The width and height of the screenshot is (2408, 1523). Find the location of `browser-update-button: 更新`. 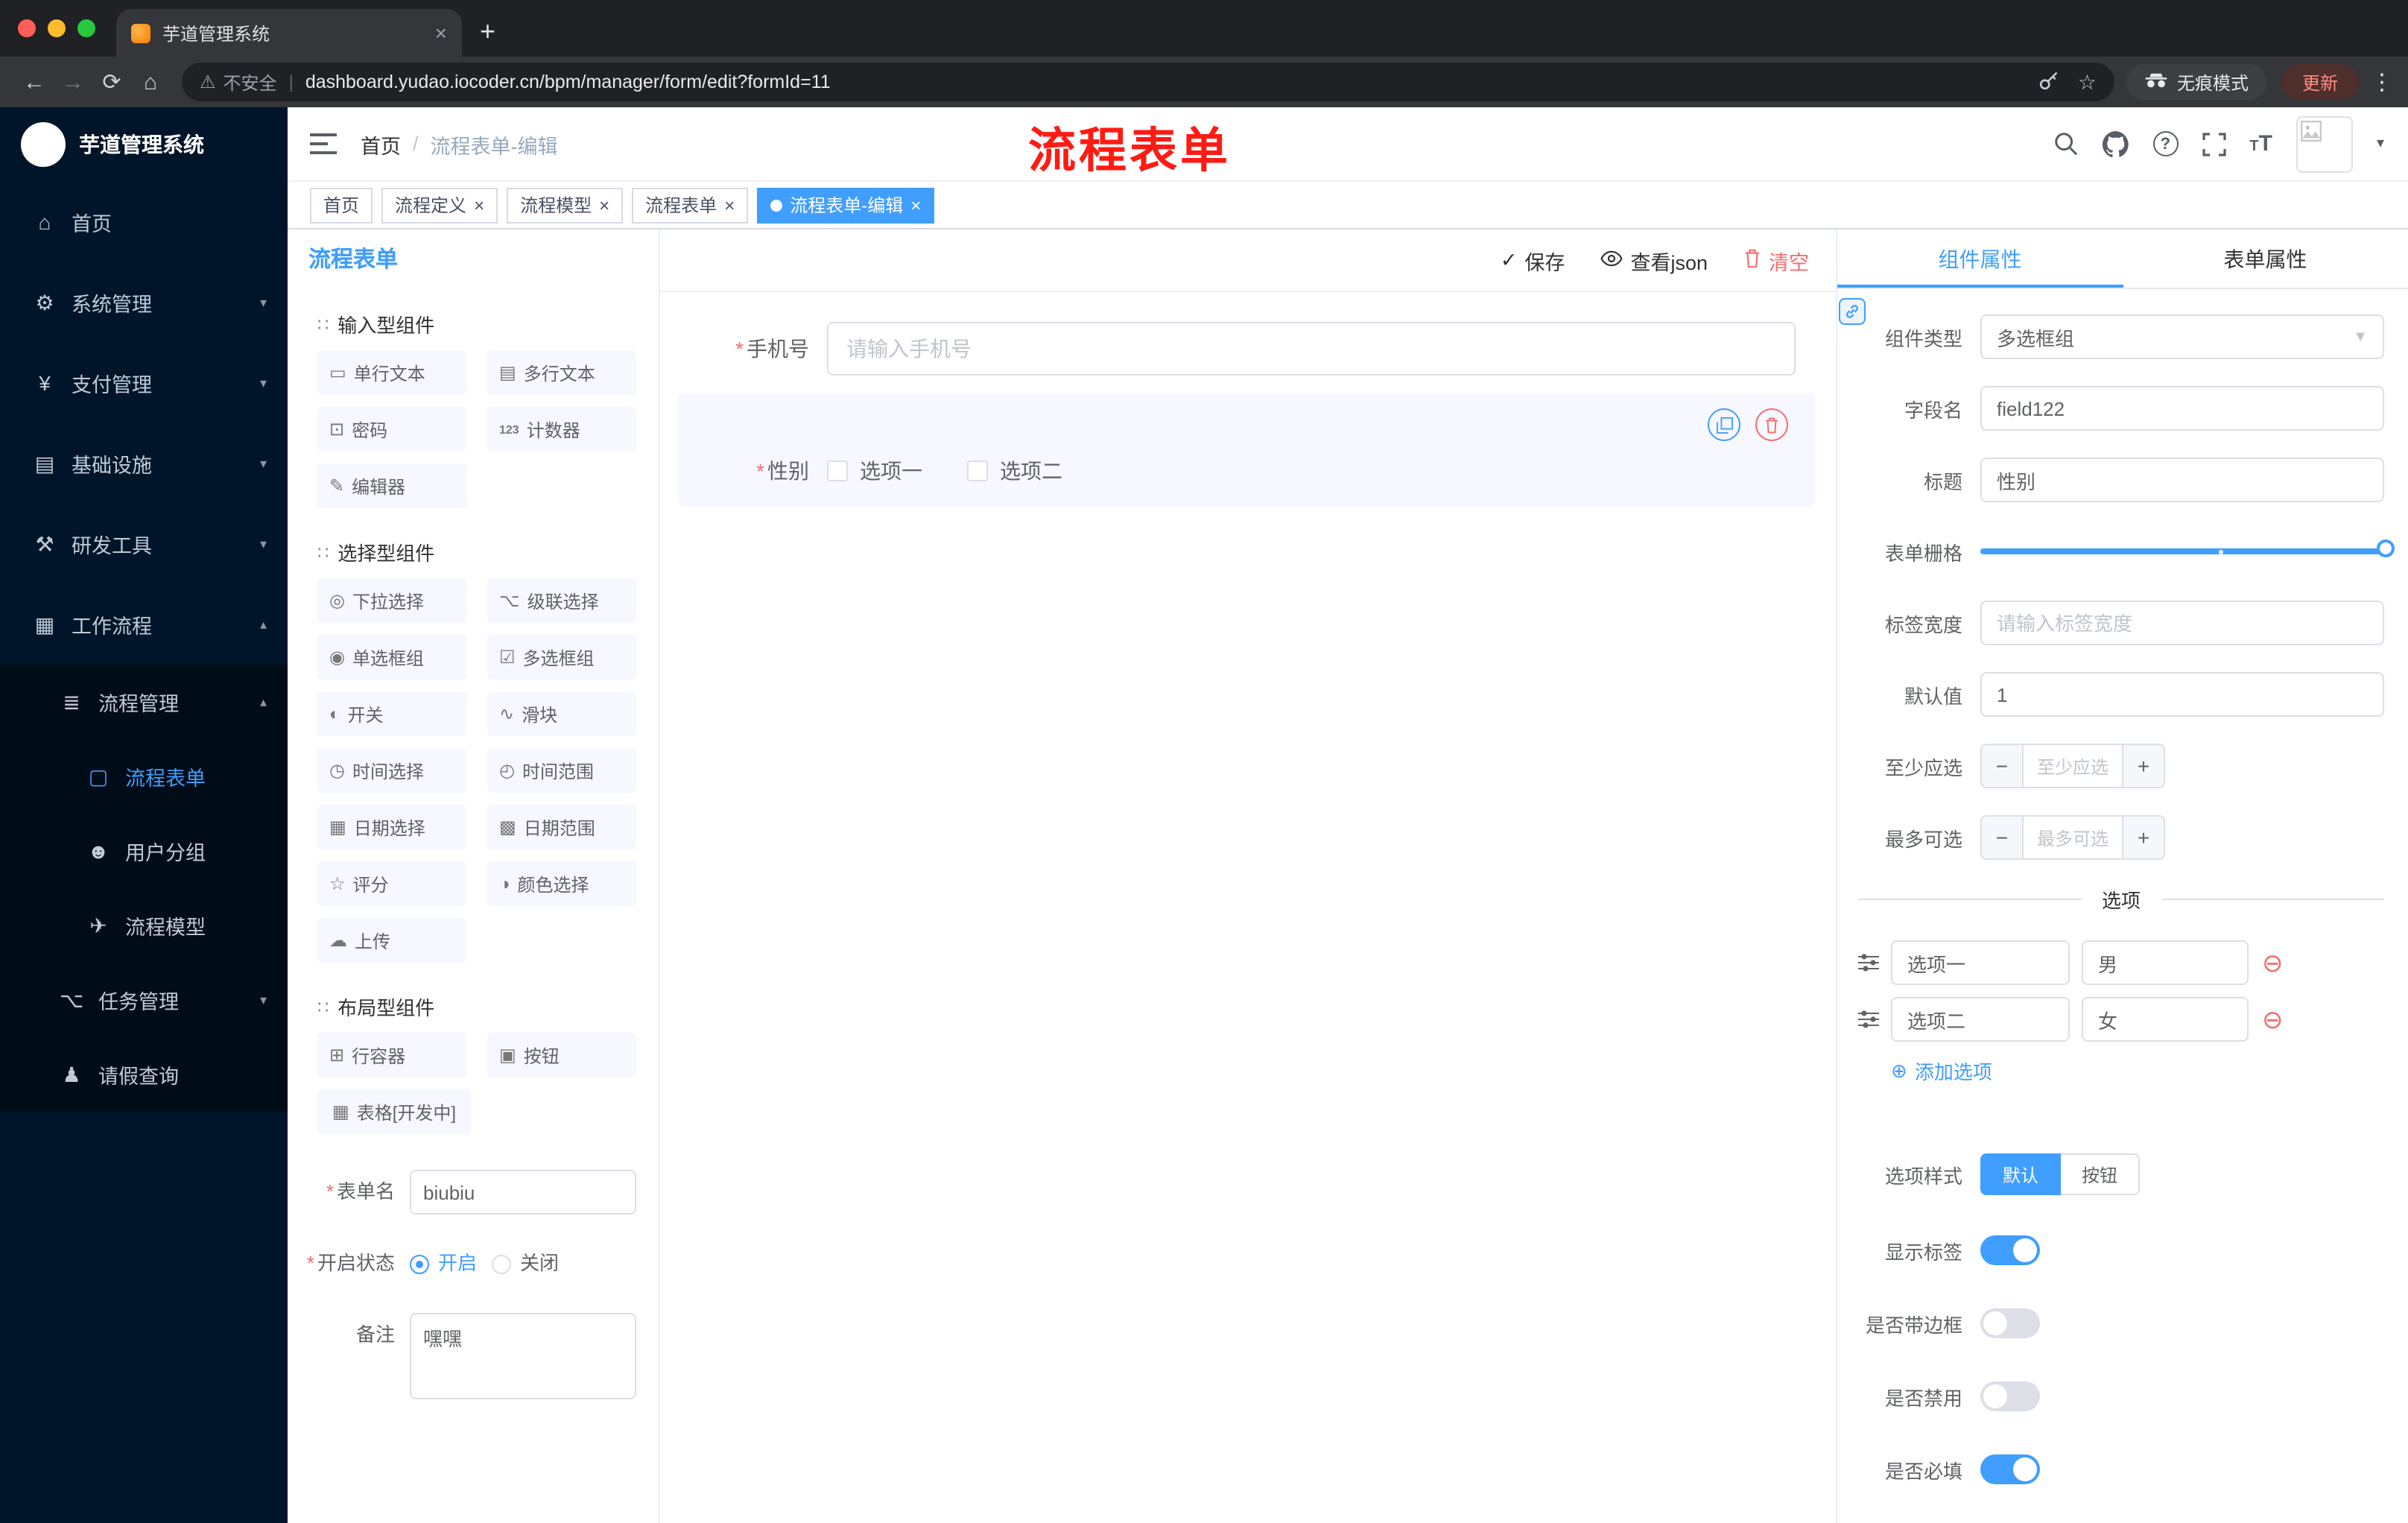

browser-update-button: 更新 is located at coordinates (2320, 82).